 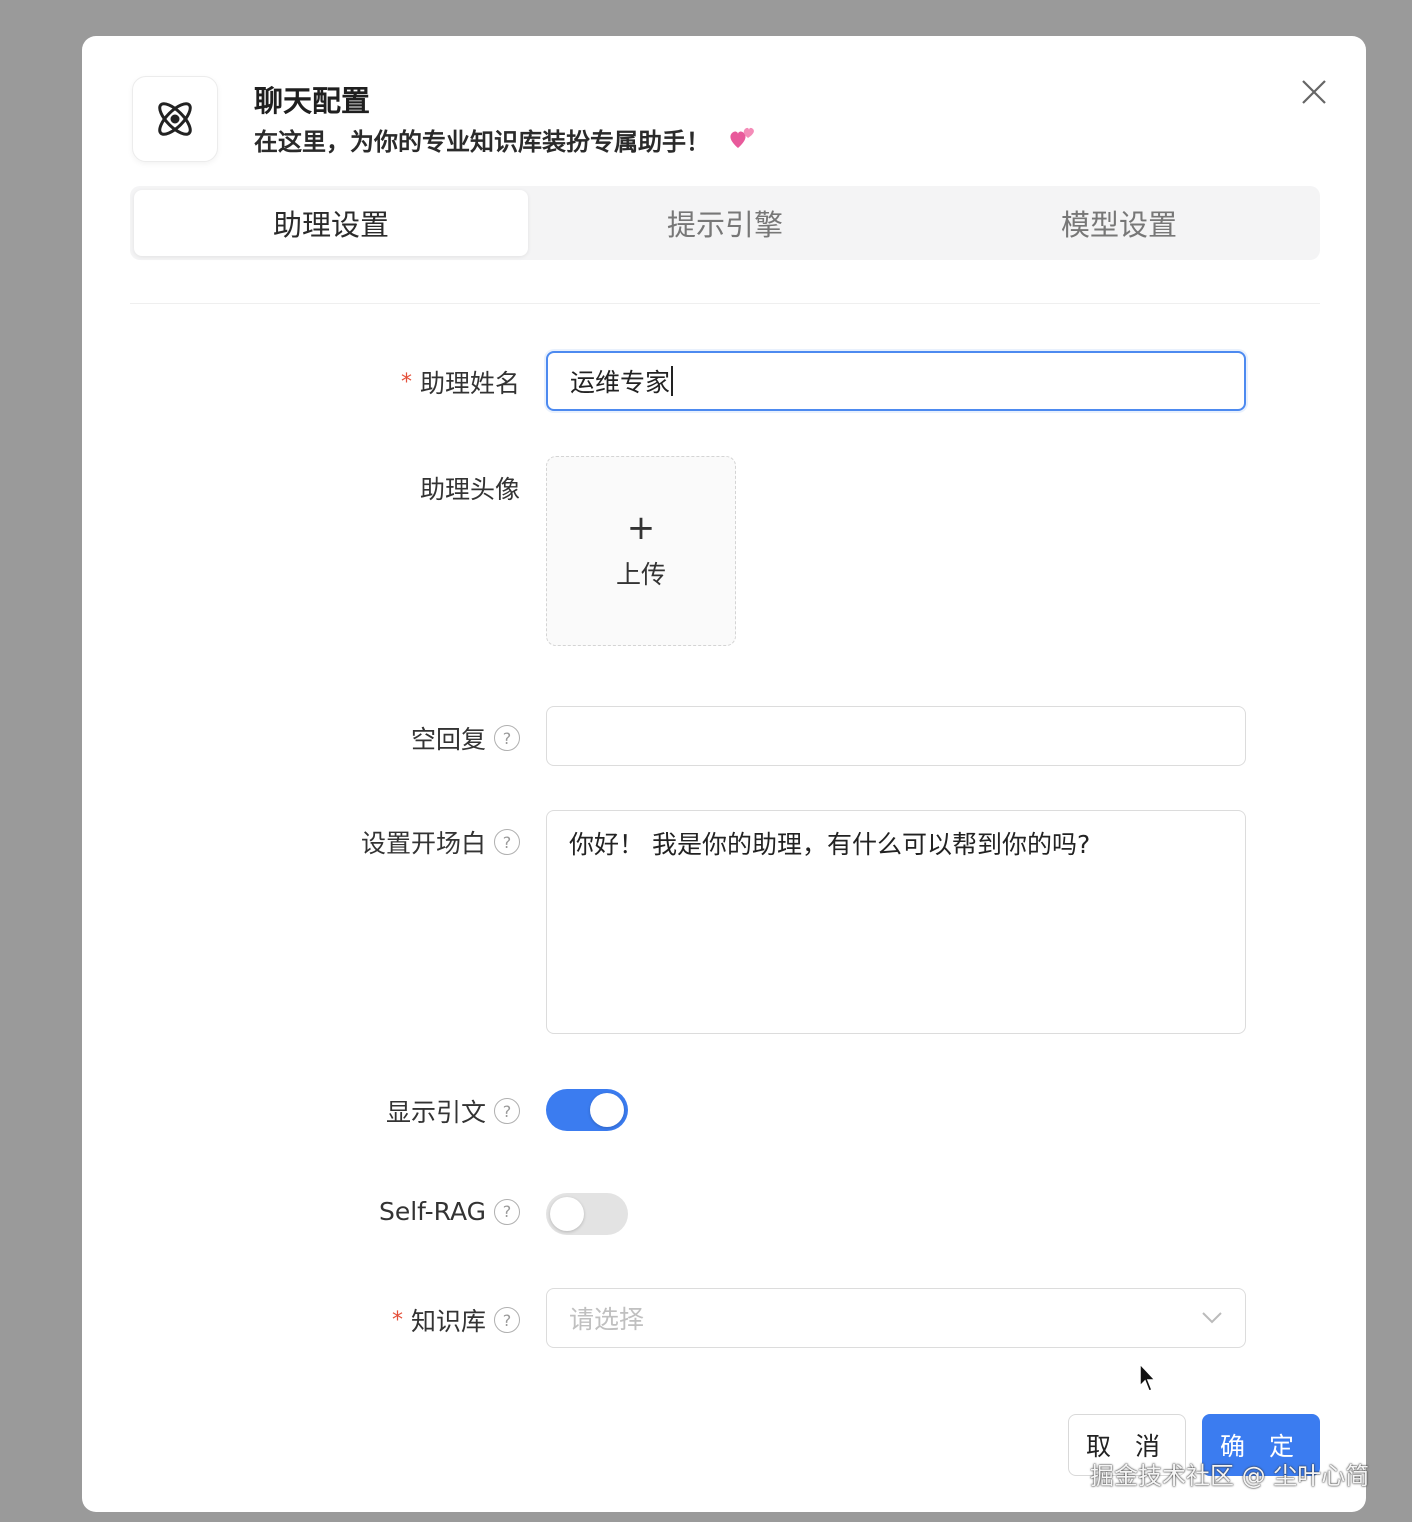 I want to click on assistant-name-label-text: 助理姓名, so click(x=469, y=383).